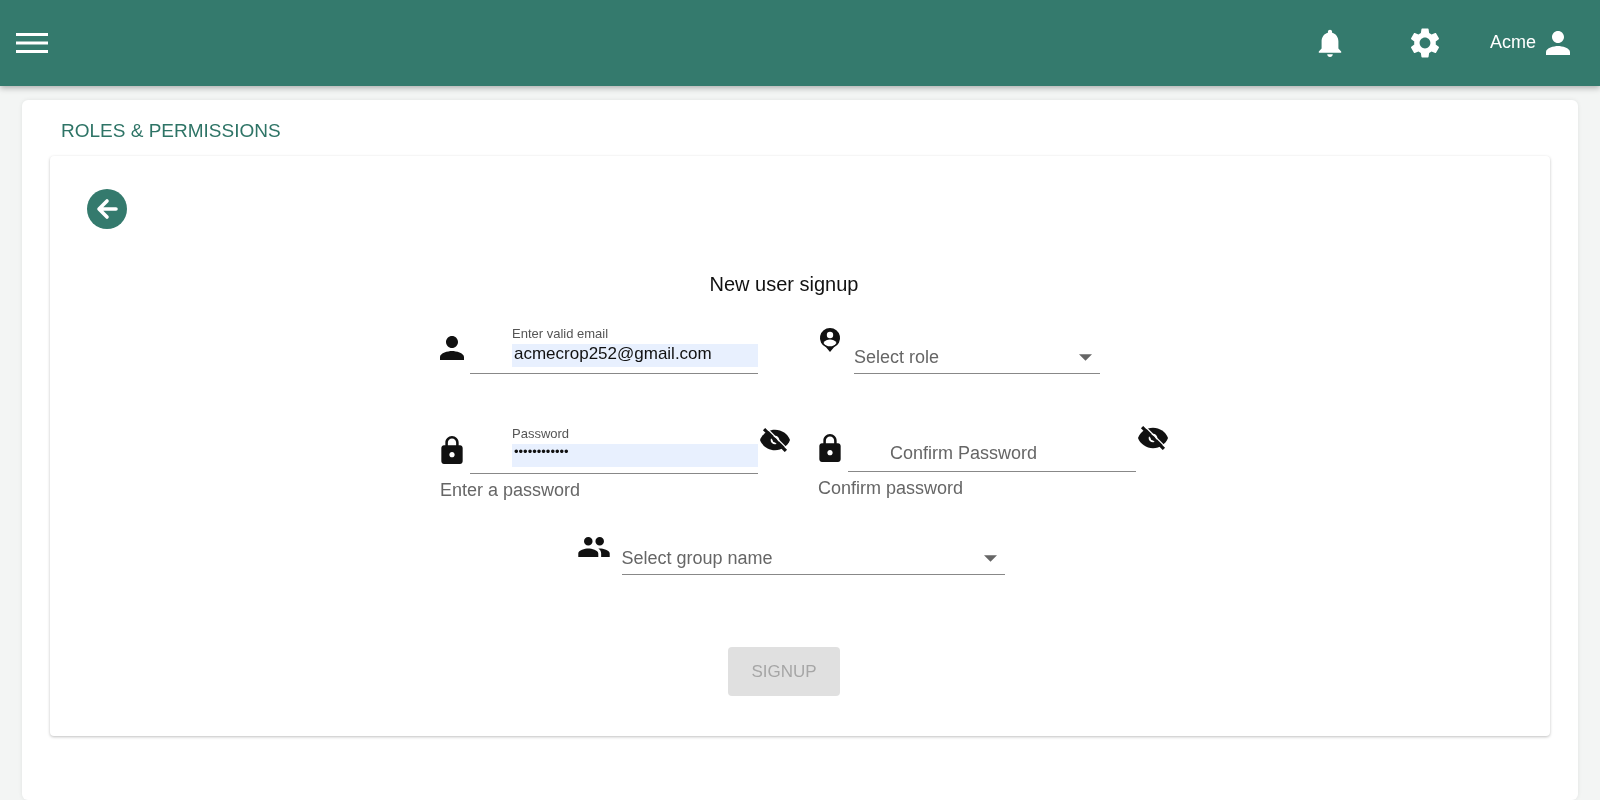 The height and width of the screenshot is (800, 1600). Describe the element at coordinates (452, 348) in the screenshot. I see `person-icon` at that location.